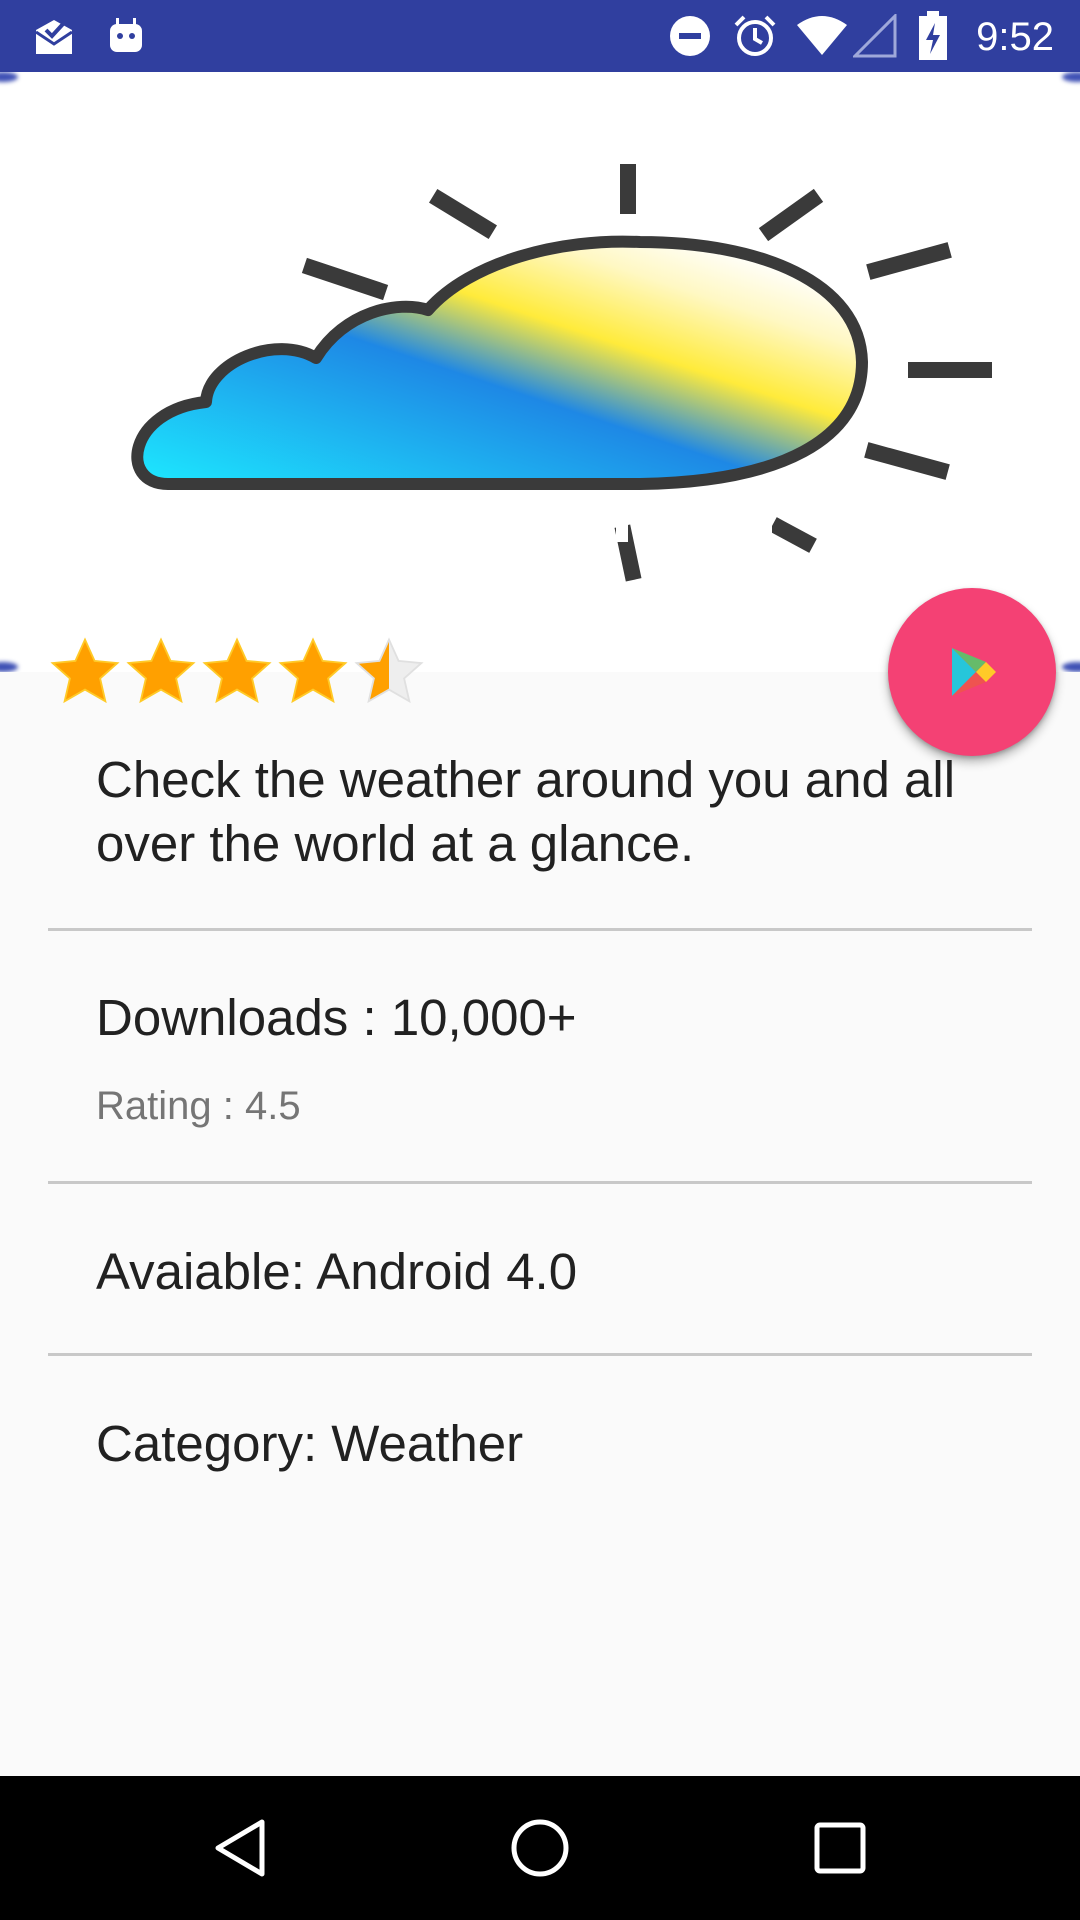  I want to click on signal-icon, so click(875, 36).